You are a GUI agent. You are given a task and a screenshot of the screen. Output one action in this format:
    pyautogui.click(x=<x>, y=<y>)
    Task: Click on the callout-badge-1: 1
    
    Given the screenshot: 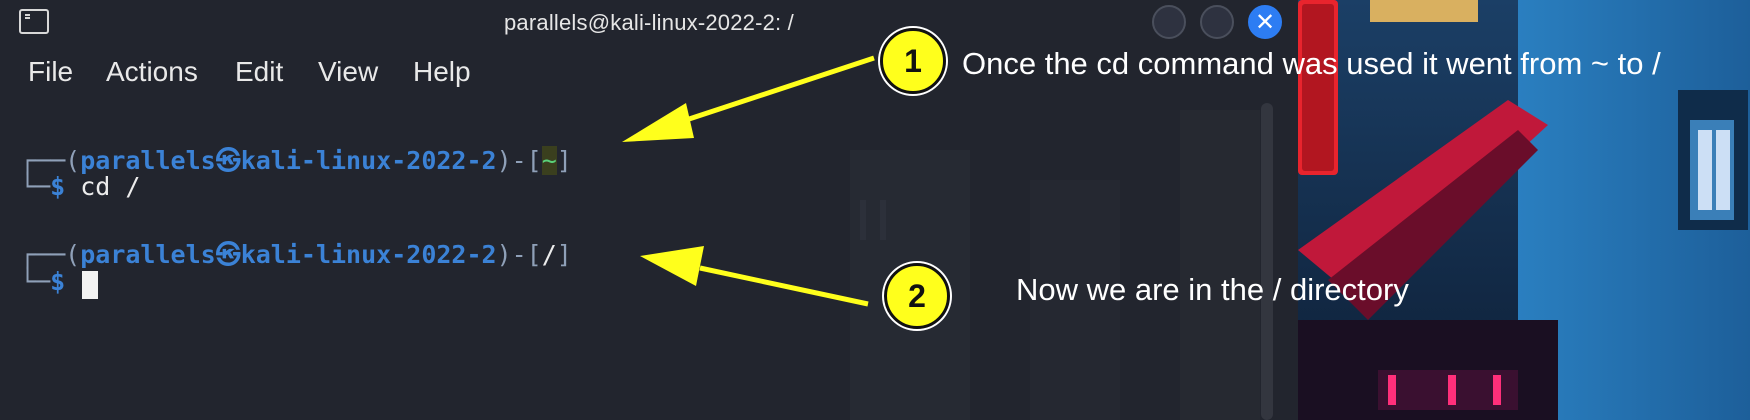 What is the action you would take?
    pyautogui.click(x=913, y=61)
    